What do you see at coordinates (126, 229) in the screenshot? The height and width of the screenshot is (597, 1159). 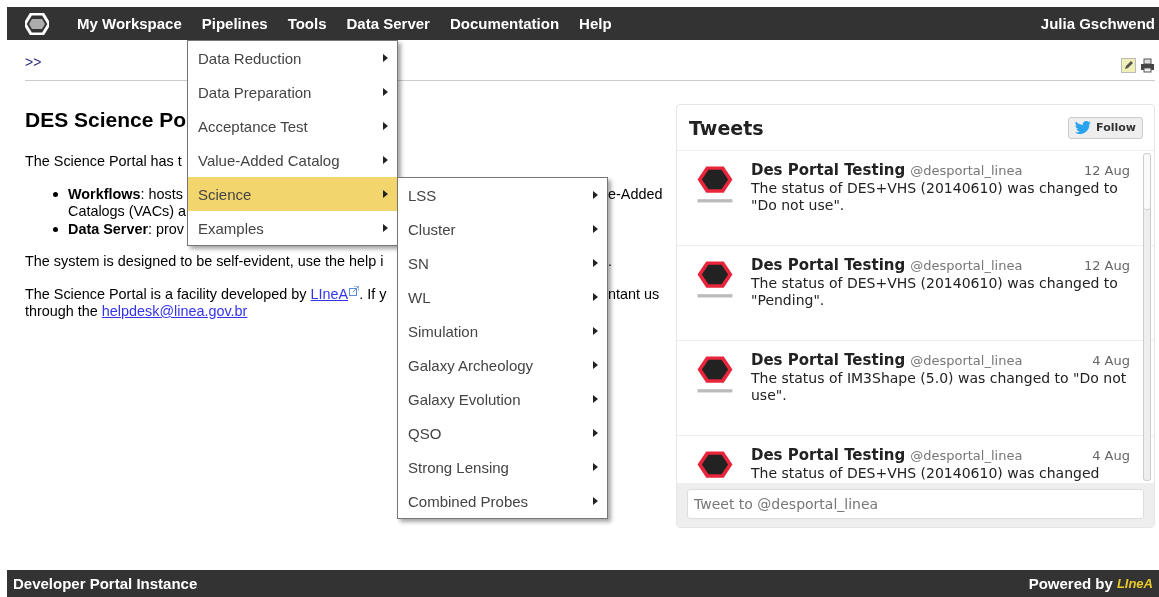 I see `paragraph-text: Data Server: prov` at bounding box center [126, 229].